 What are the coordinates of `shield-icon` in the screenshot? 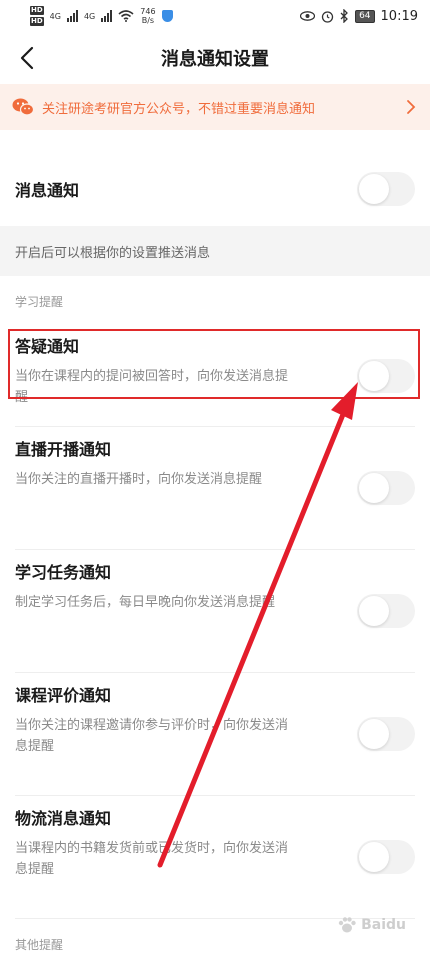 It's located at (167, 16).